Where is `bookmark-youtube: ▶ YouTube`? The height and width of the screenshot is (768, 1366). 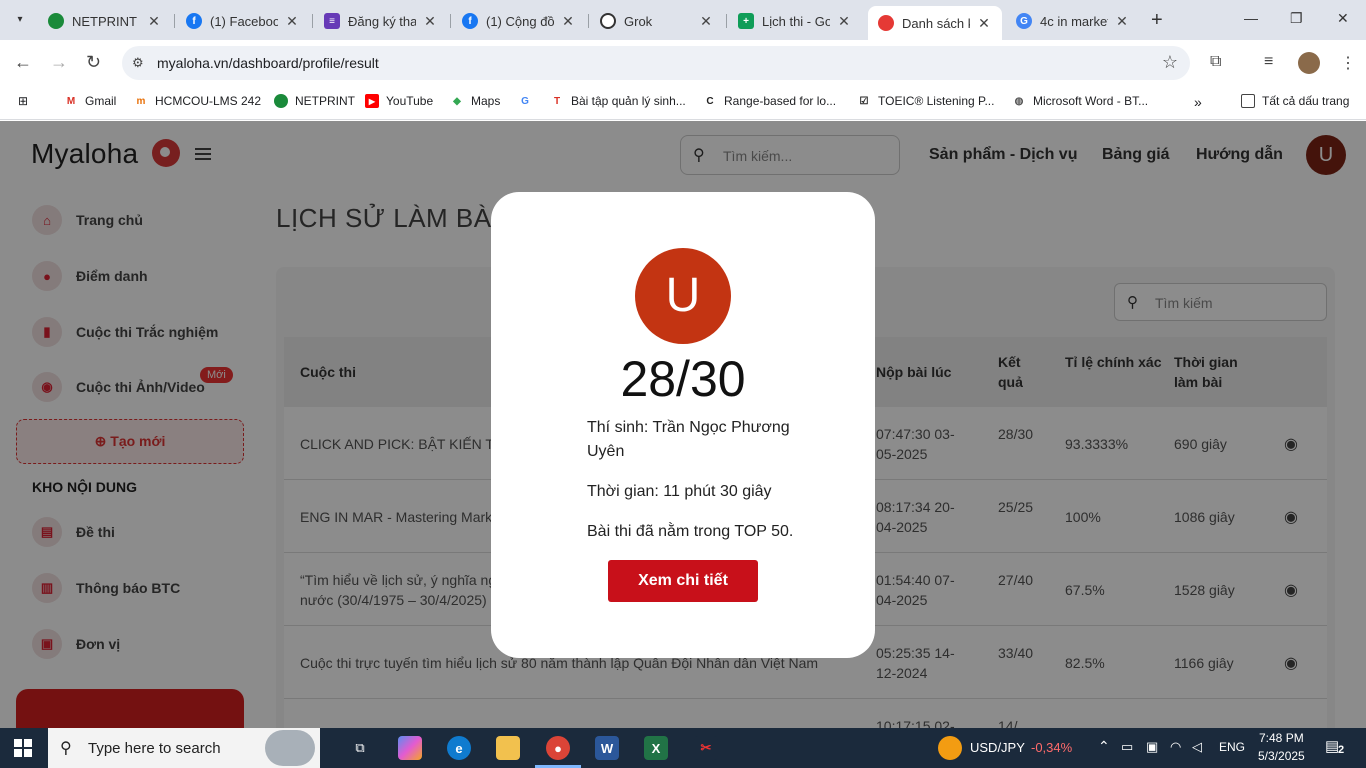 bookmark-youtube: ▶ YouTube is located at coordinates (399, 101).